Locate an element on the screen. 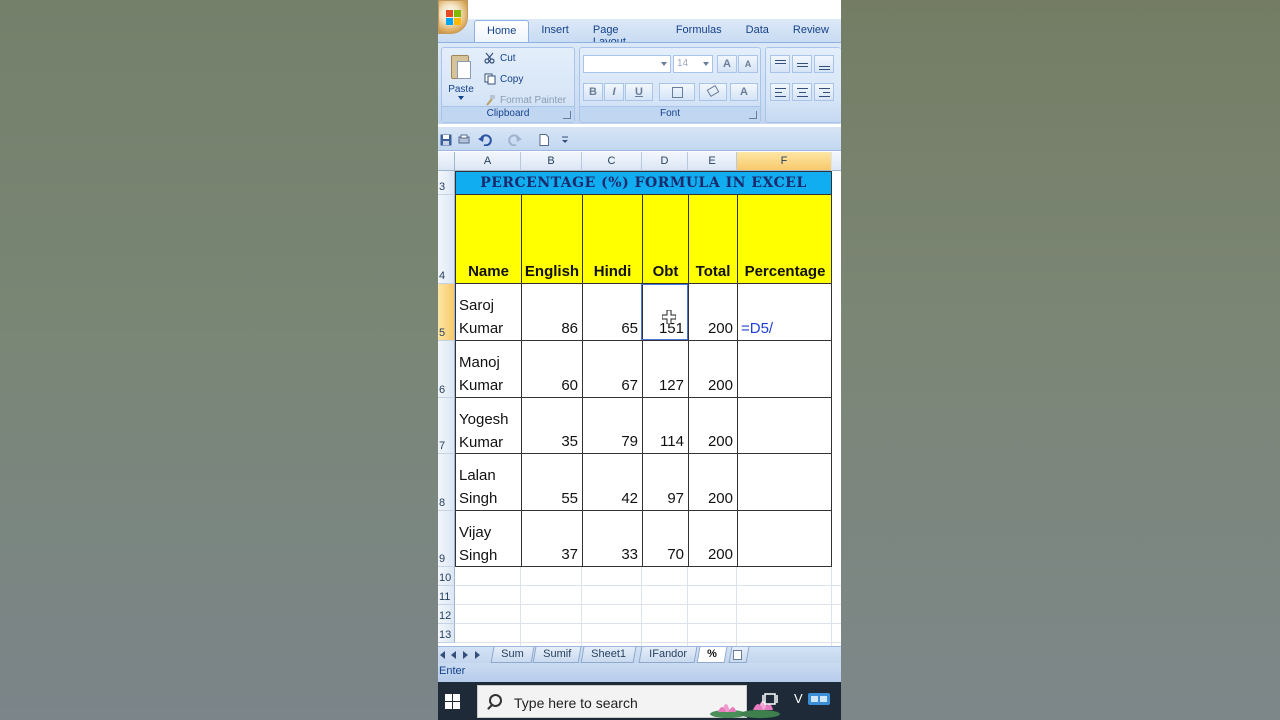 This screenshot has height=720, width=1280. office-button is located at coordinates (453, 17).